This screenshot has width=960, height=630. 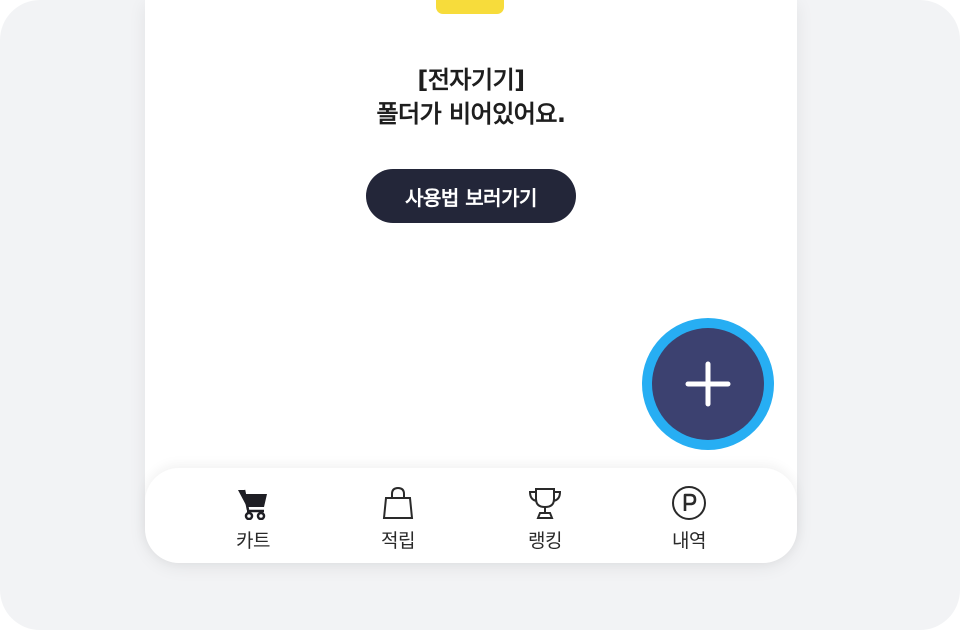 I want to click on shopping-bag-icon, so click(x=398, y=503).